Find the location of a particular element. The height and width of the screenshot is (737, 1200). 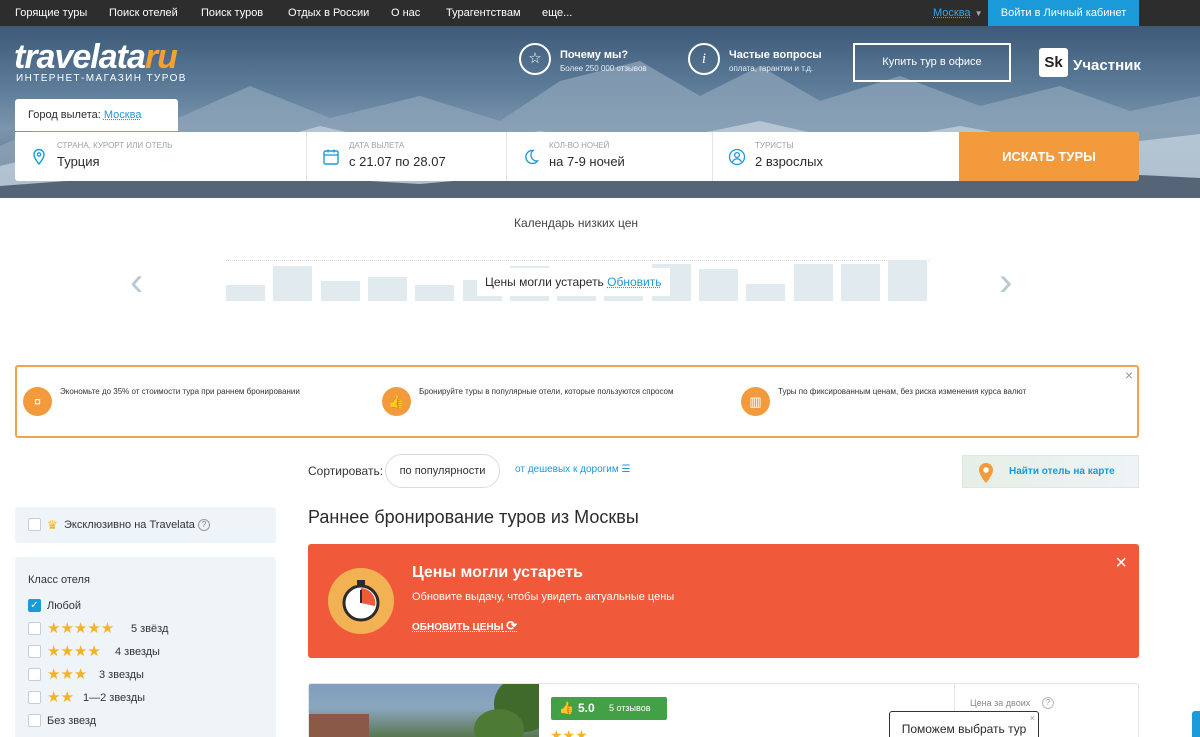

price-help-icon: ? is located at coordinates (1048, 703).